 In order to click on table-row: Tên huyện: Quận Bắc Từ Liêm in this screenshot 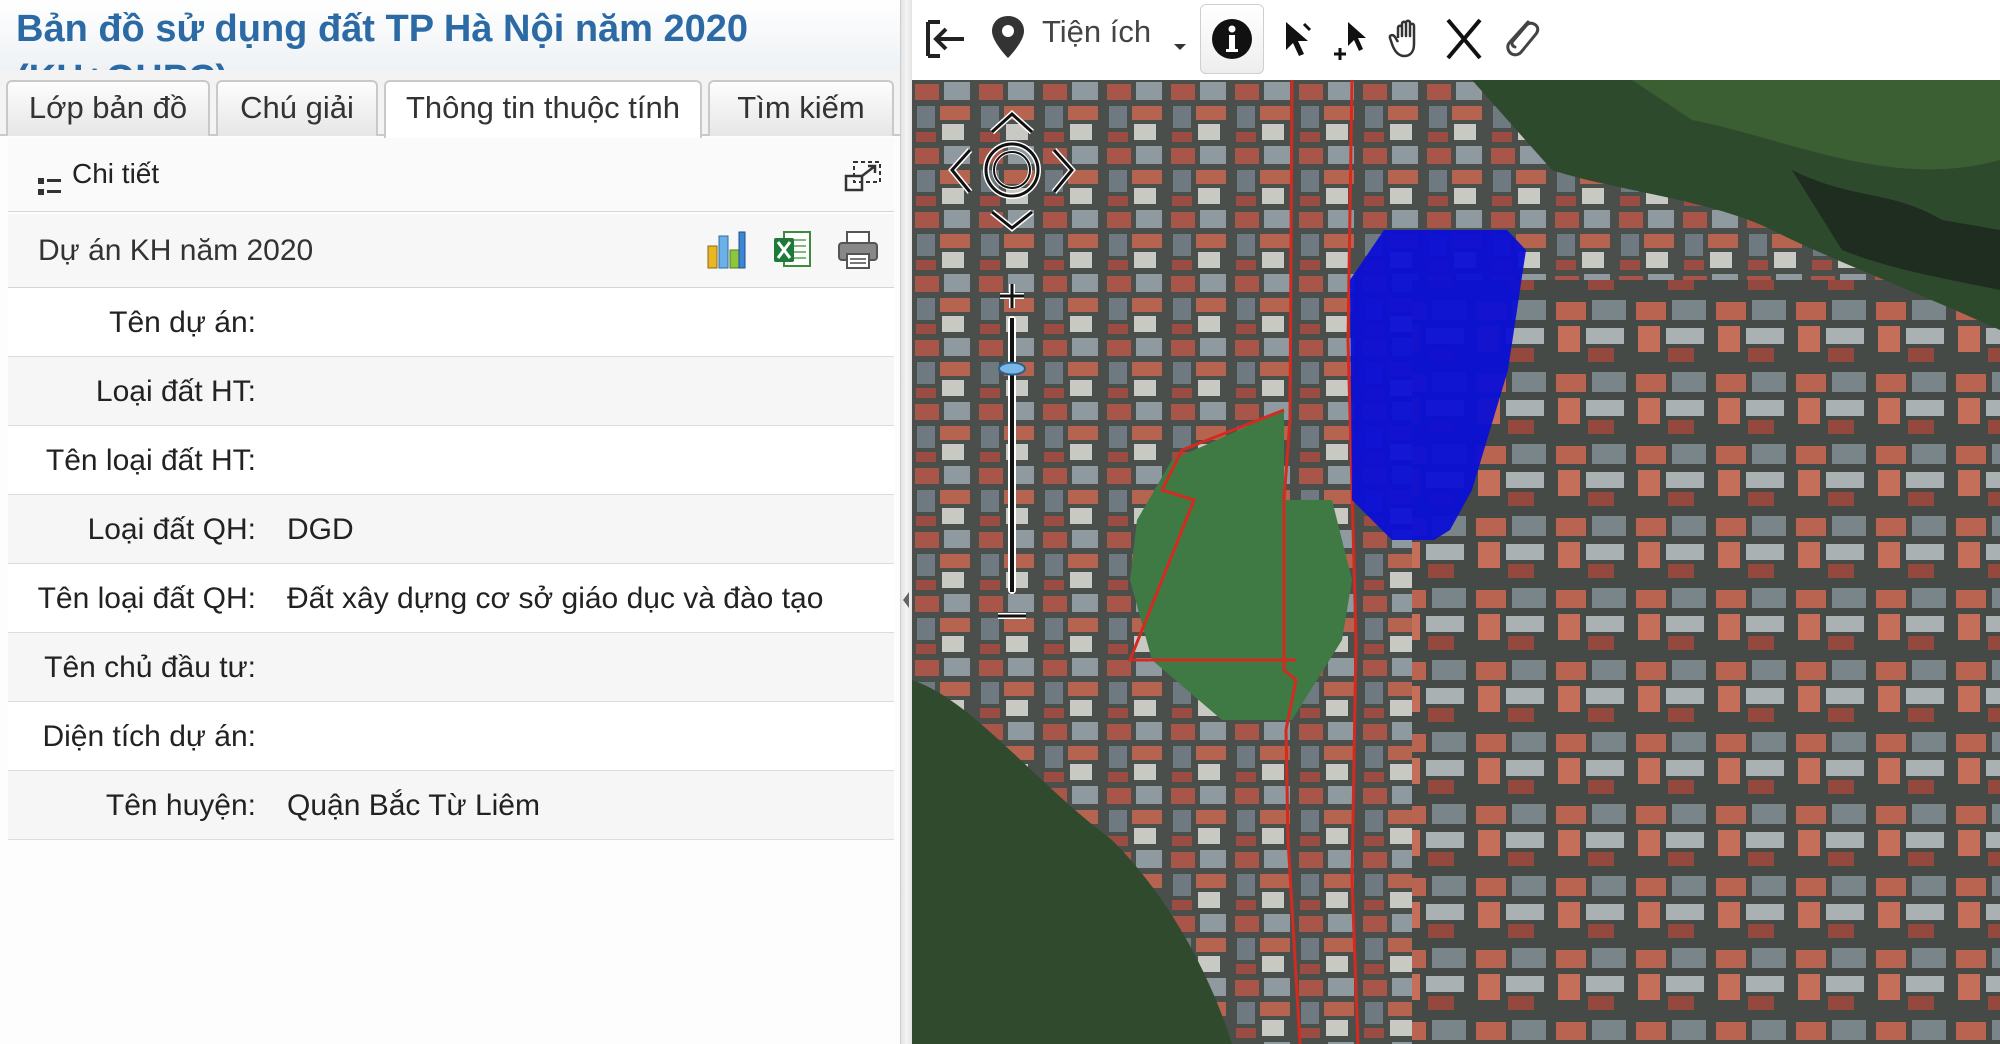, I will do `click(451, 805)`.